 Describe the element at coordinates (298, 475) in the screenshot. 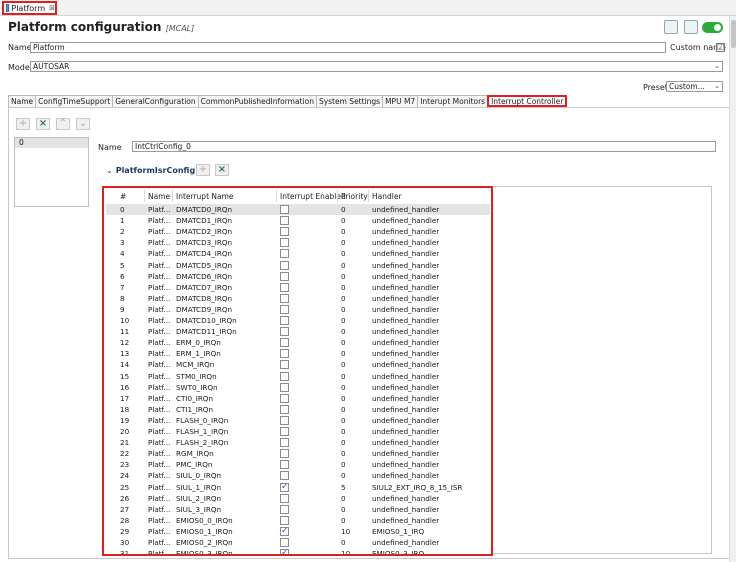

I see `table-row: 24 Platf... SIUL_0_IRQn 0 undefined_handler` at that location.